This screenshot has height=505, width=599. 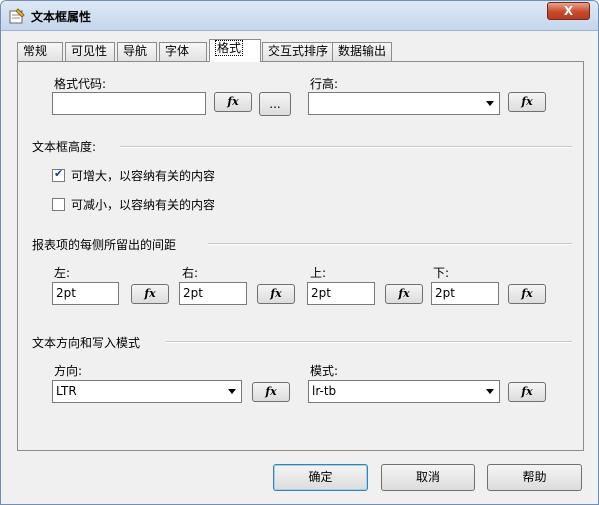 What do you see at coordinates (17, 16) in the screenshot?
I see `properties-icon` at bounding box center [17, 16].